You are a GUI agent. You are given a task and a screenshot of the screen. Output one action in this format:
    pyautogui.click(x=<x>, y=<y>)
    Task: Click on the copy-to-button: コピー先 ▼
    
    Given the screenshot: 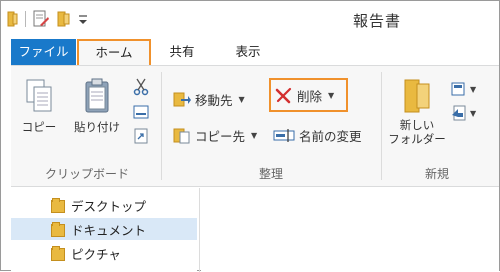 What is the action you would take?
    pyautogui.click(x=215, y=135)
    